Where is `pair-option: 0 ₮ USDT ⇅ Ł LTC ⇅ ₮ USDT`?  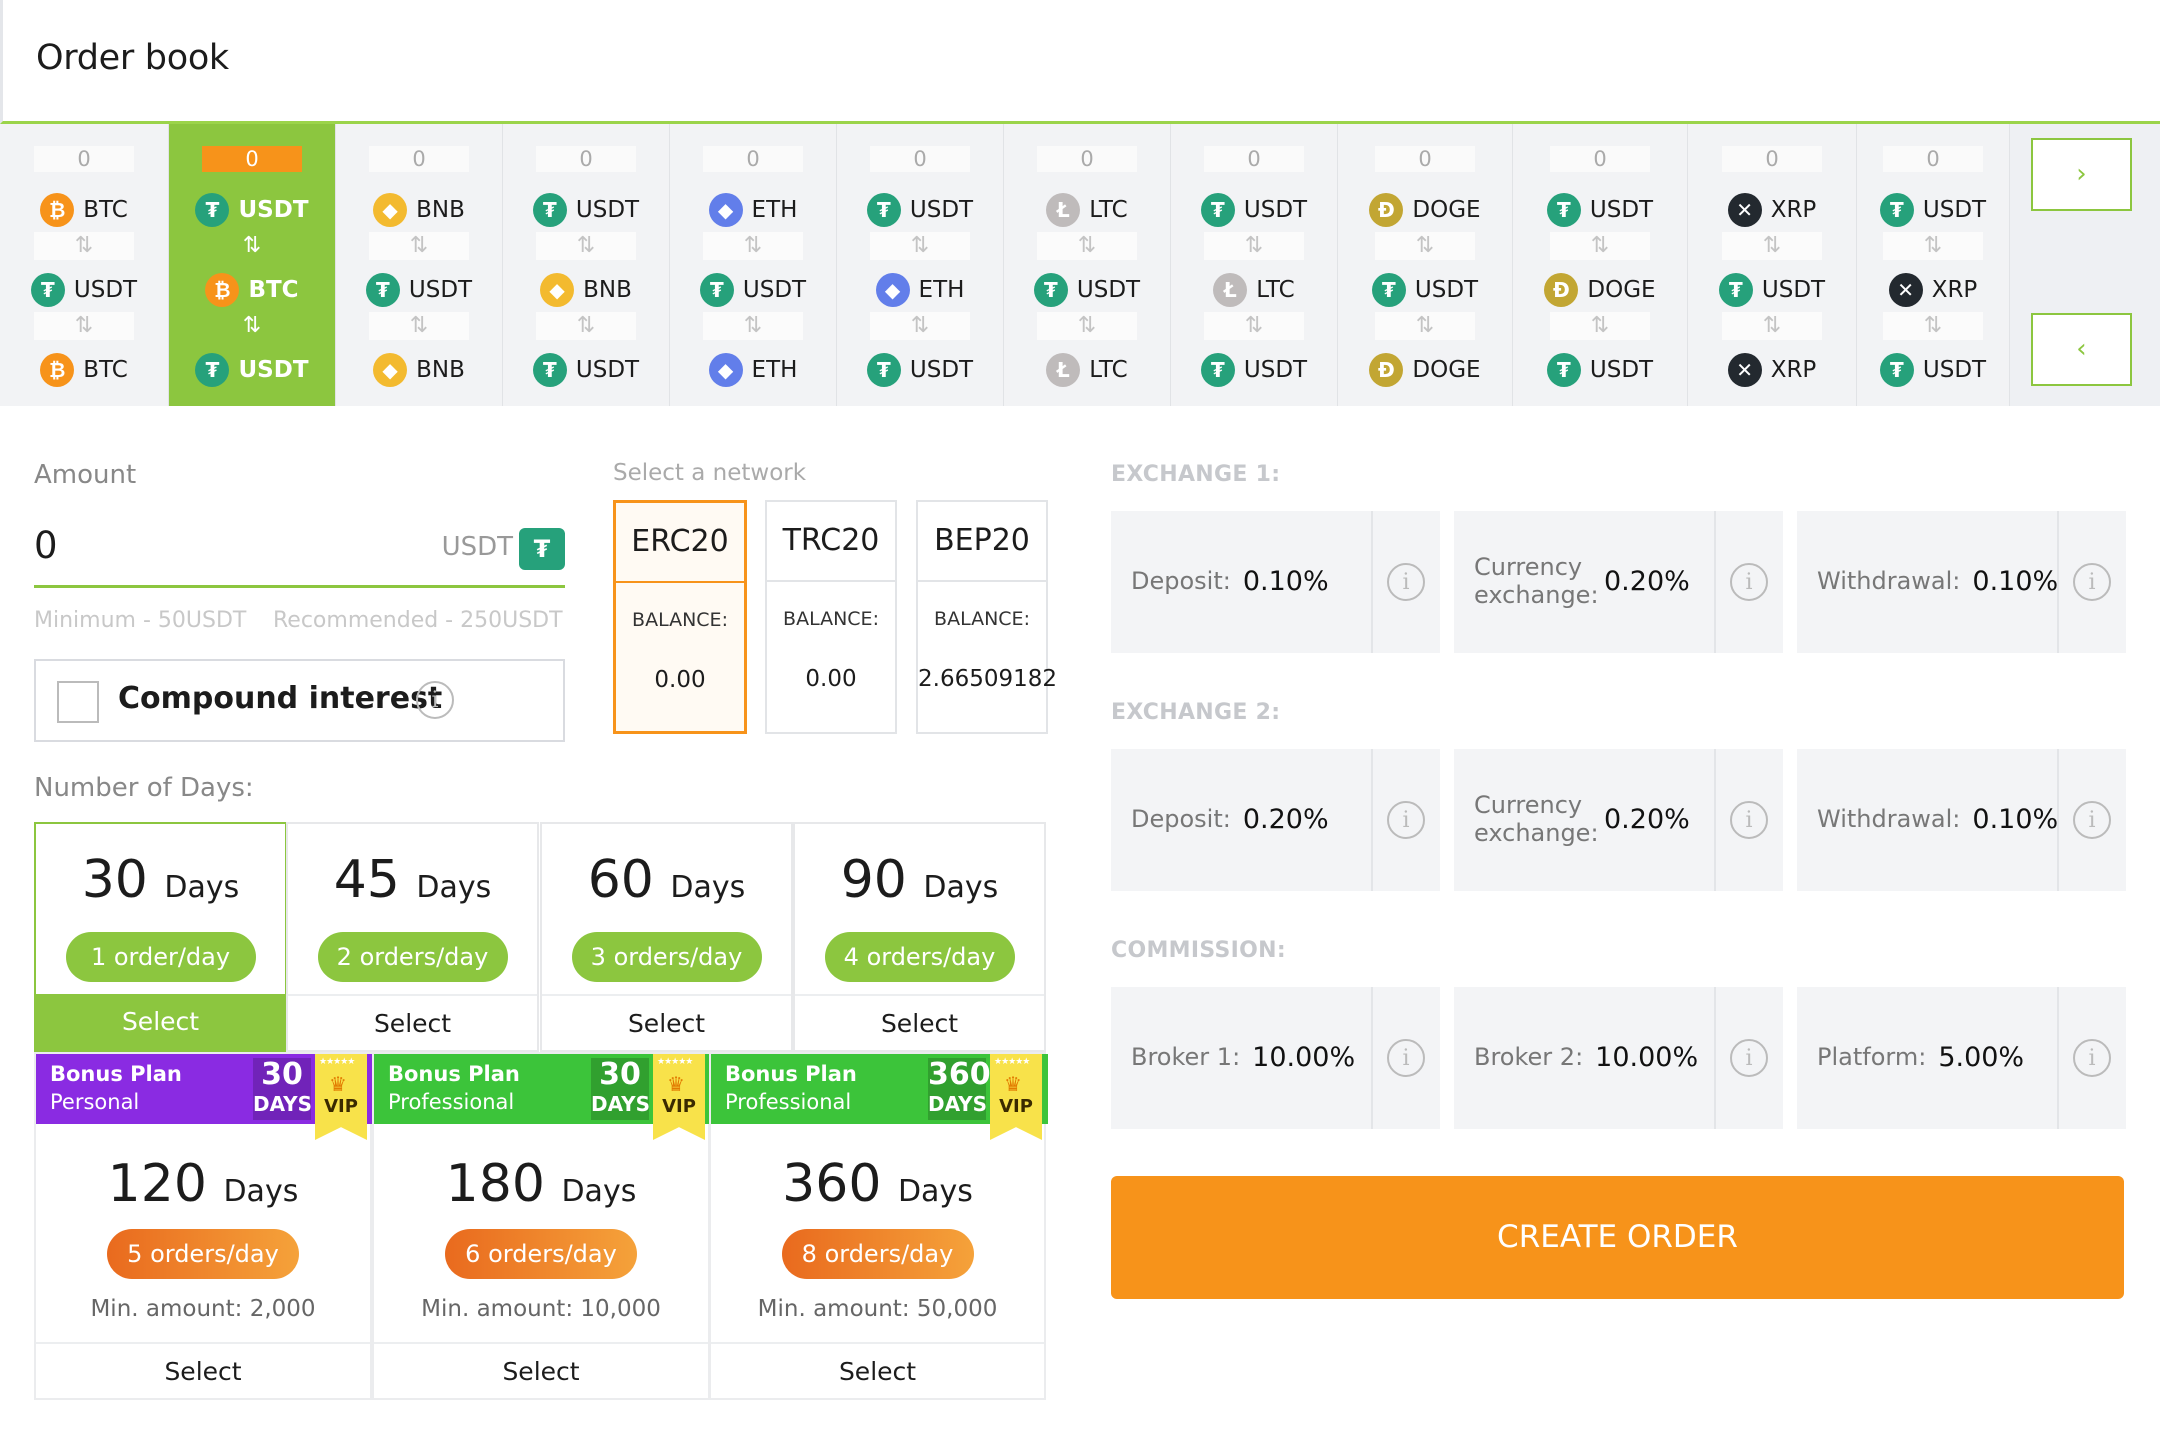
pair-option: 0 ₮ USDT ⇅ Ł LTC ⇅ ₮ USDT is located at coordinates (1254, 265).